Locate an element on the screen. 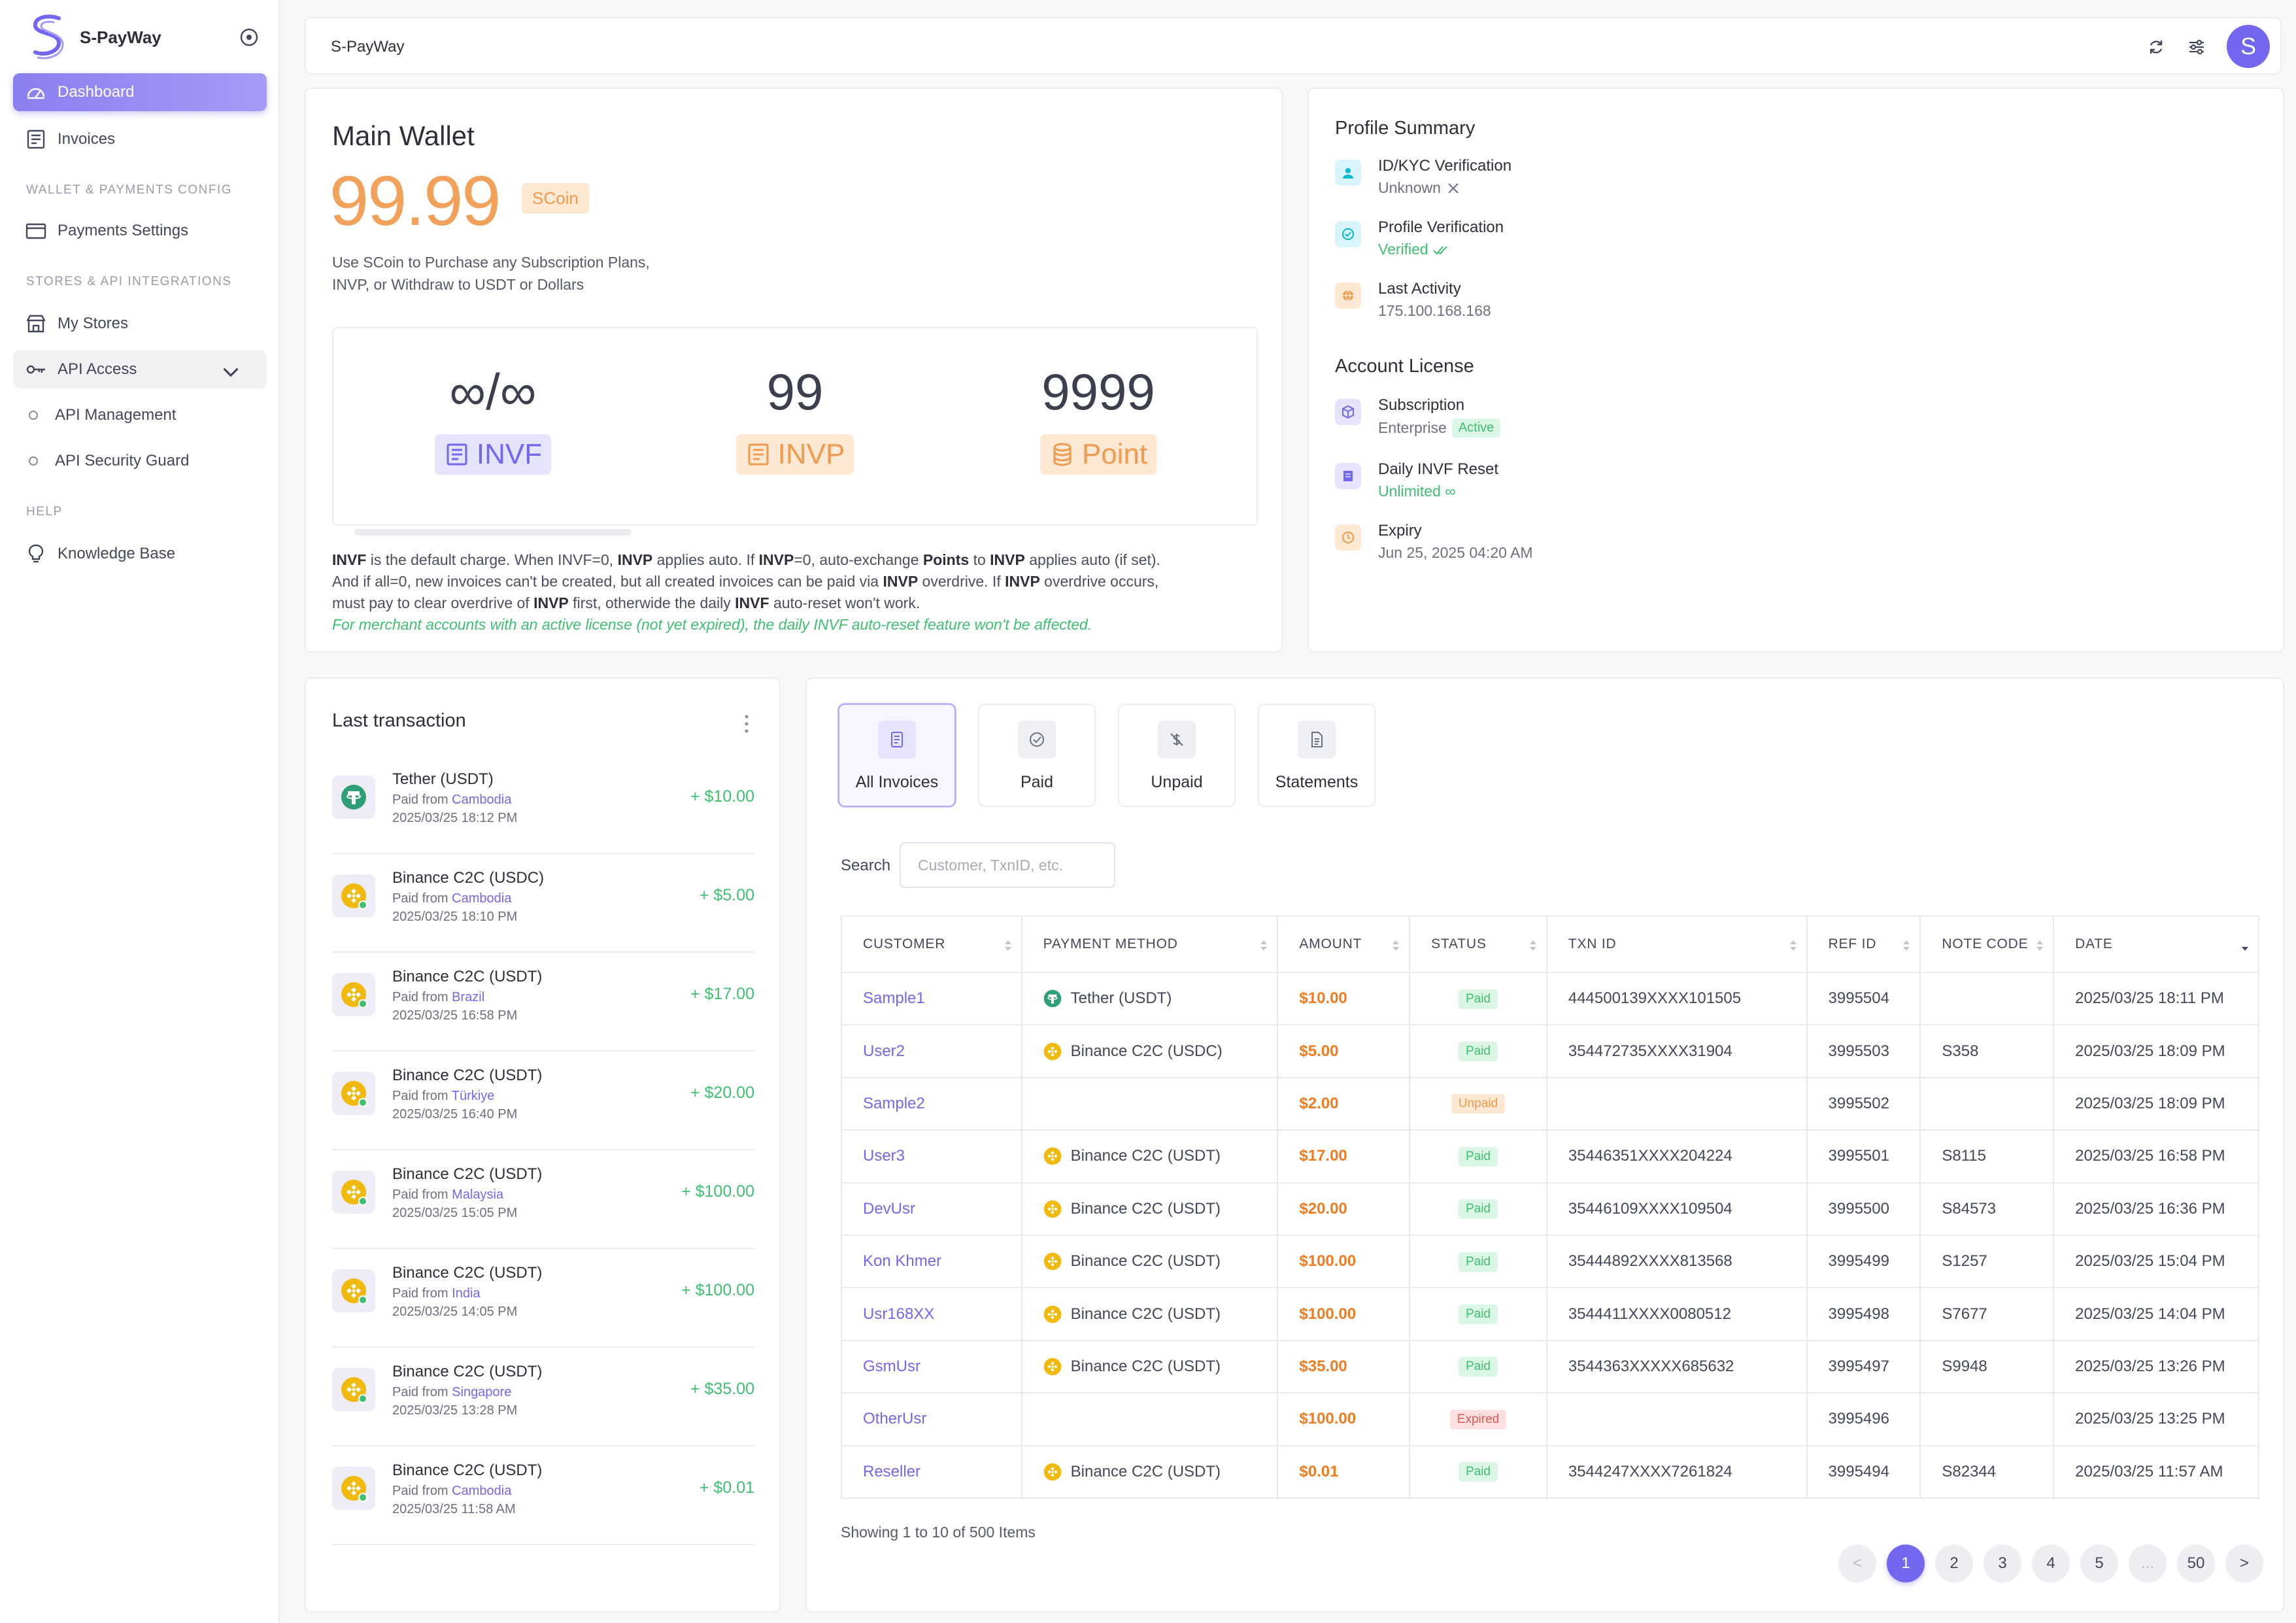  customer-cell: User2 is located at coordinates (931, 1051).